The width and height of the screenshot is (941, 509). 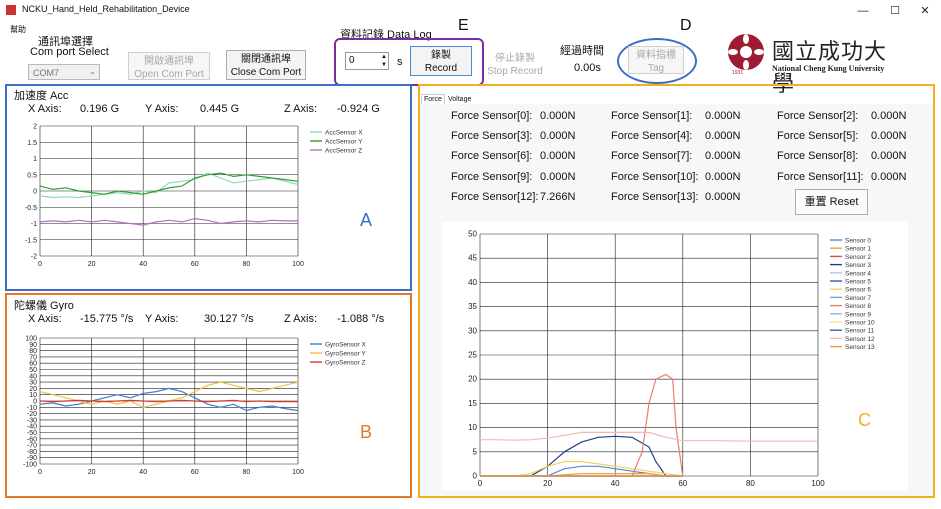 What do you see at coordinates (31, 240) in the screenshot?
I see `acc-ytick-label: -1.5` at bounding box center [31, 240].